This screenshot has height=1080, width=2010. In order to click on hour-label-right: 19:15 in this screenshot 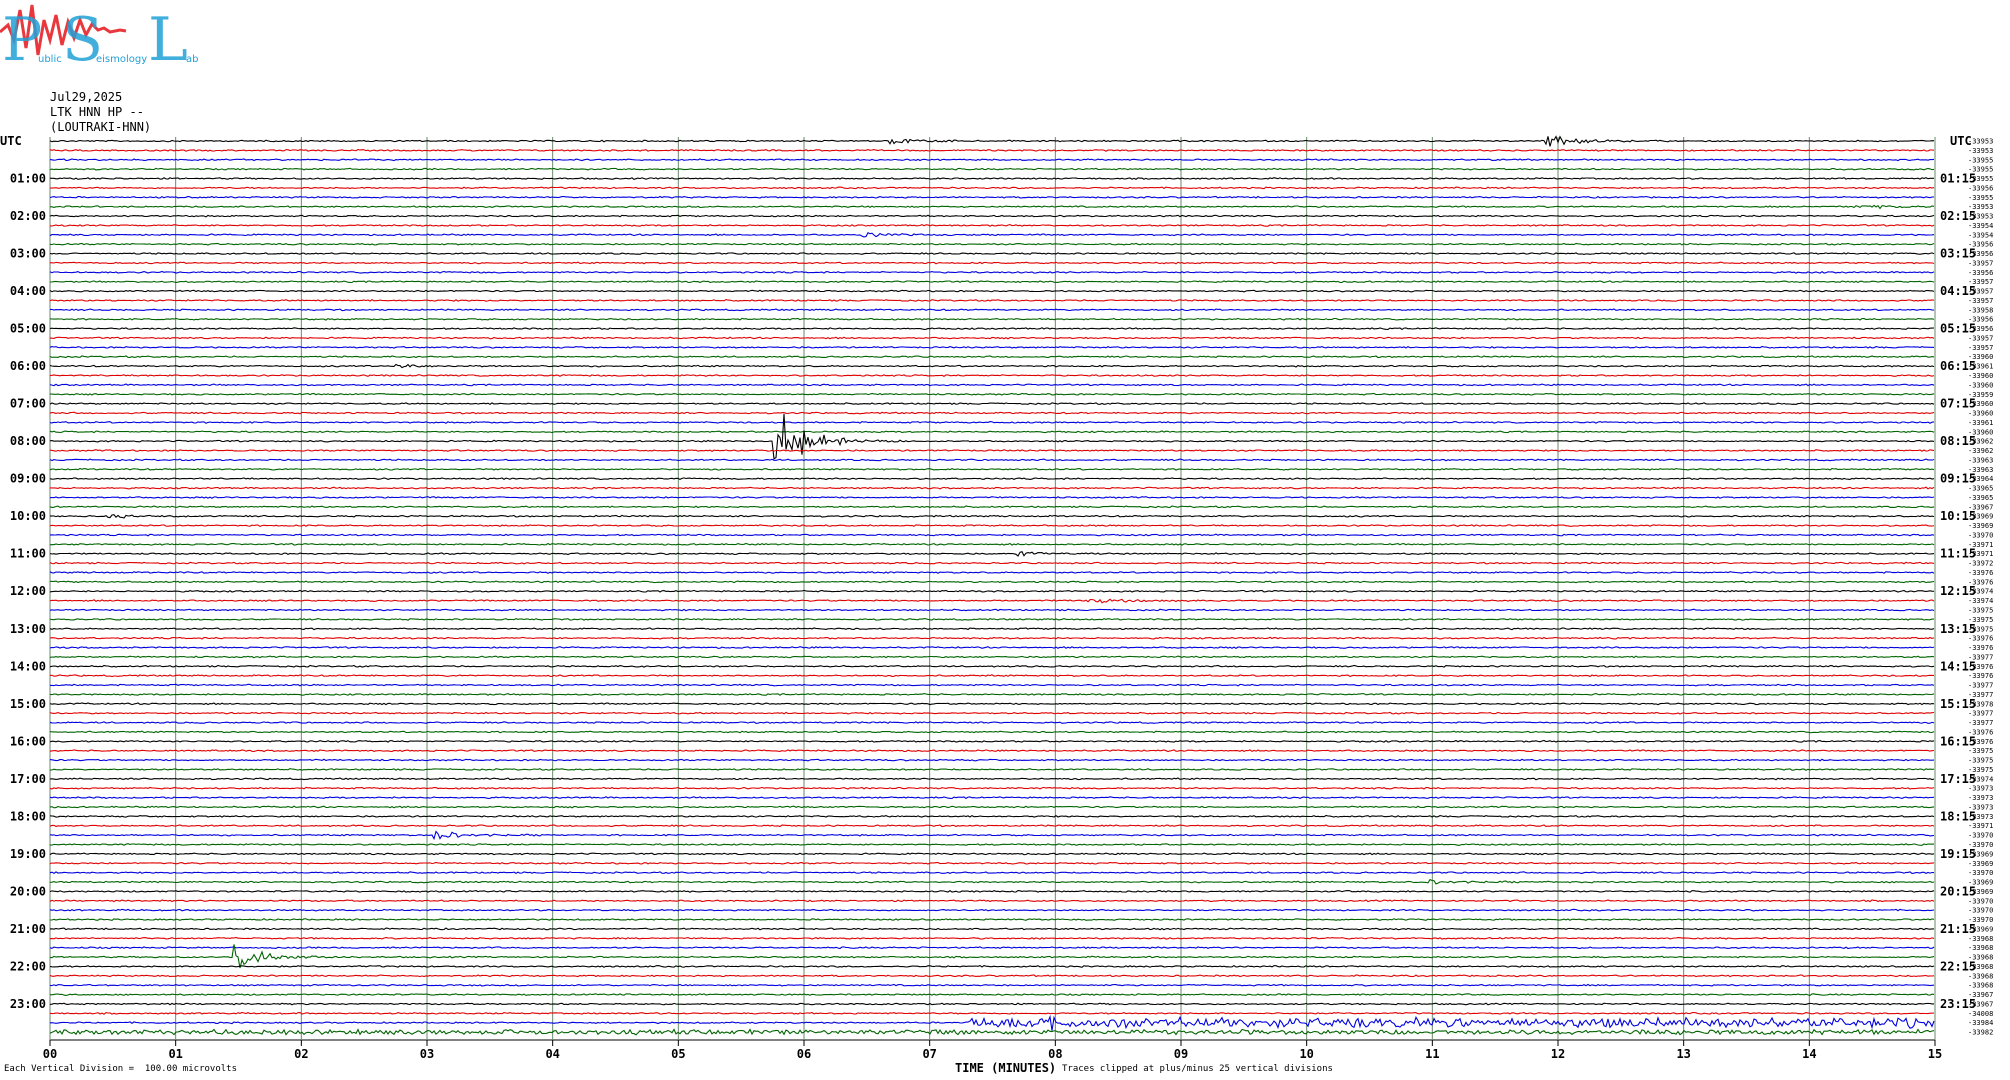, I will do `click(1958, 854)`.